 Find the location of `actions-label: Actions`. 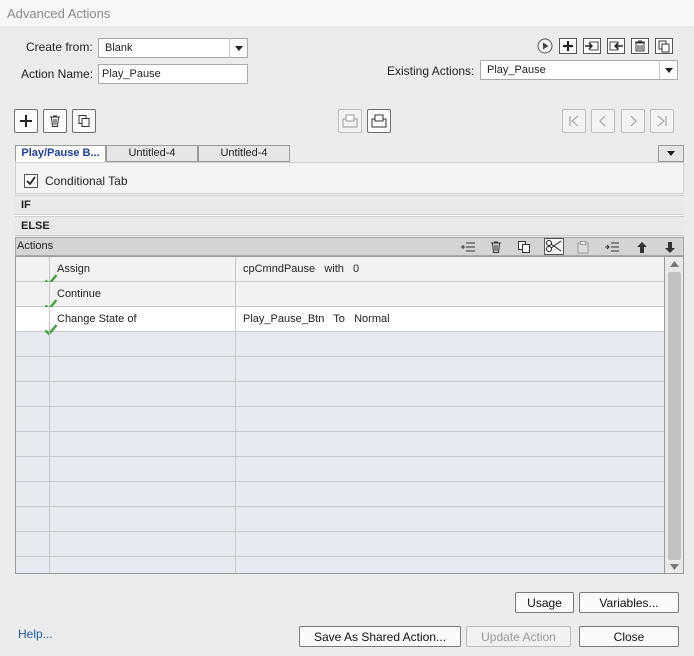

actions-label: Actions is located at coordinates (35, 246).